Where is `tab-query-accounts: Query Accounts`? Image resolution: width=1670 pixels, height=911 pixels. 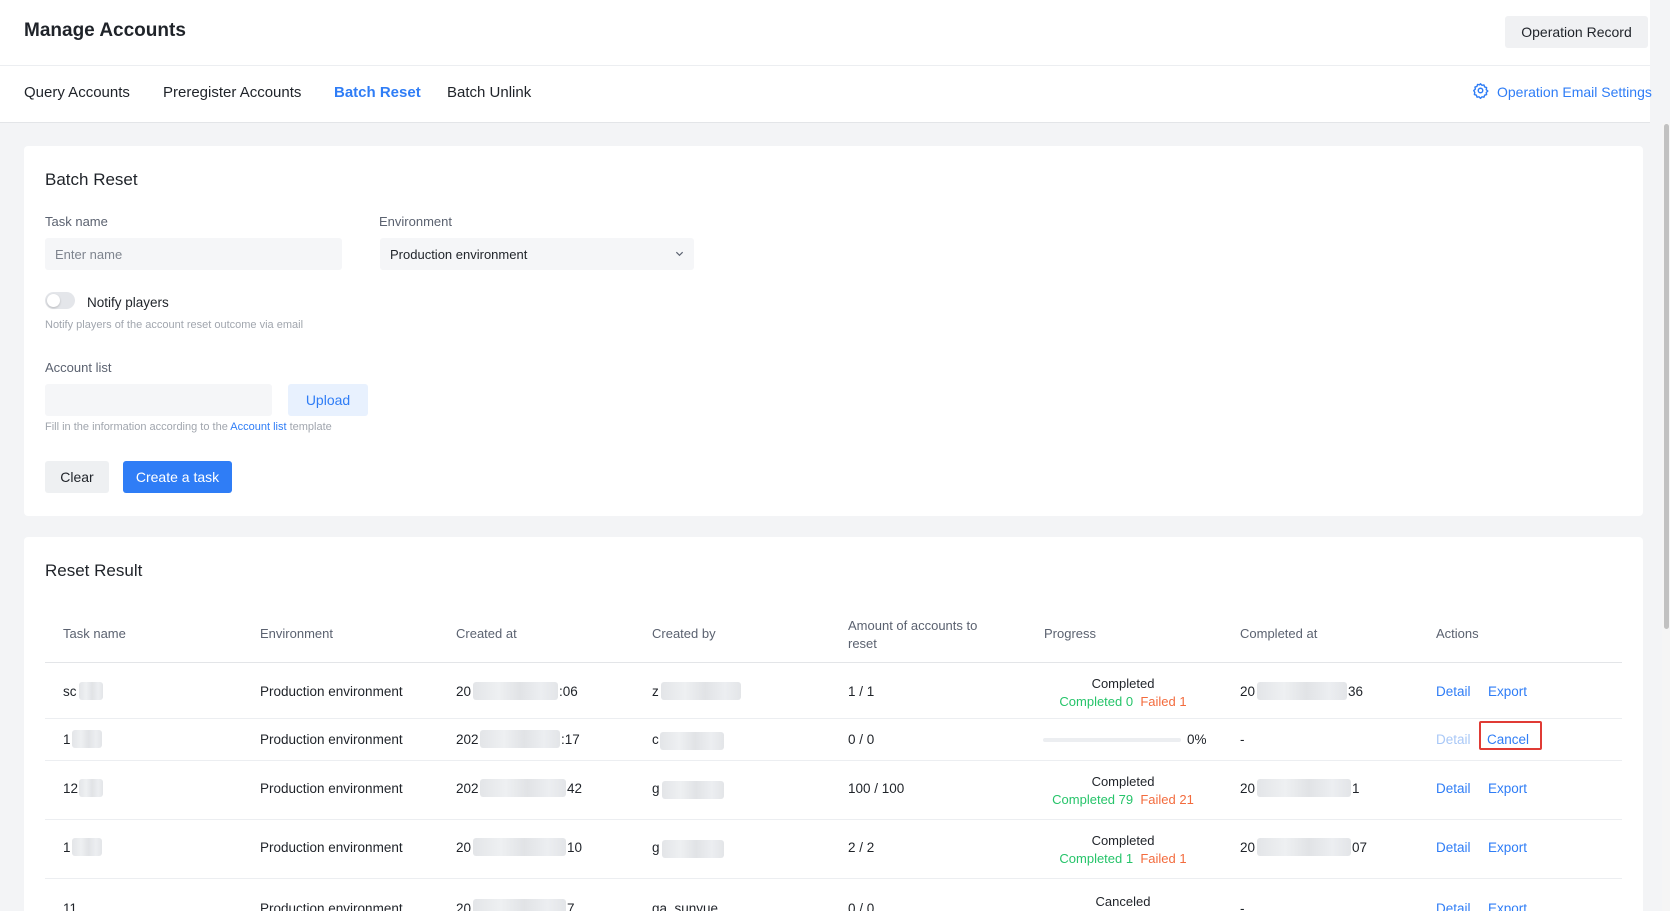
tab-query-accounts: Query Accounts is located at coordinates (77, 92).